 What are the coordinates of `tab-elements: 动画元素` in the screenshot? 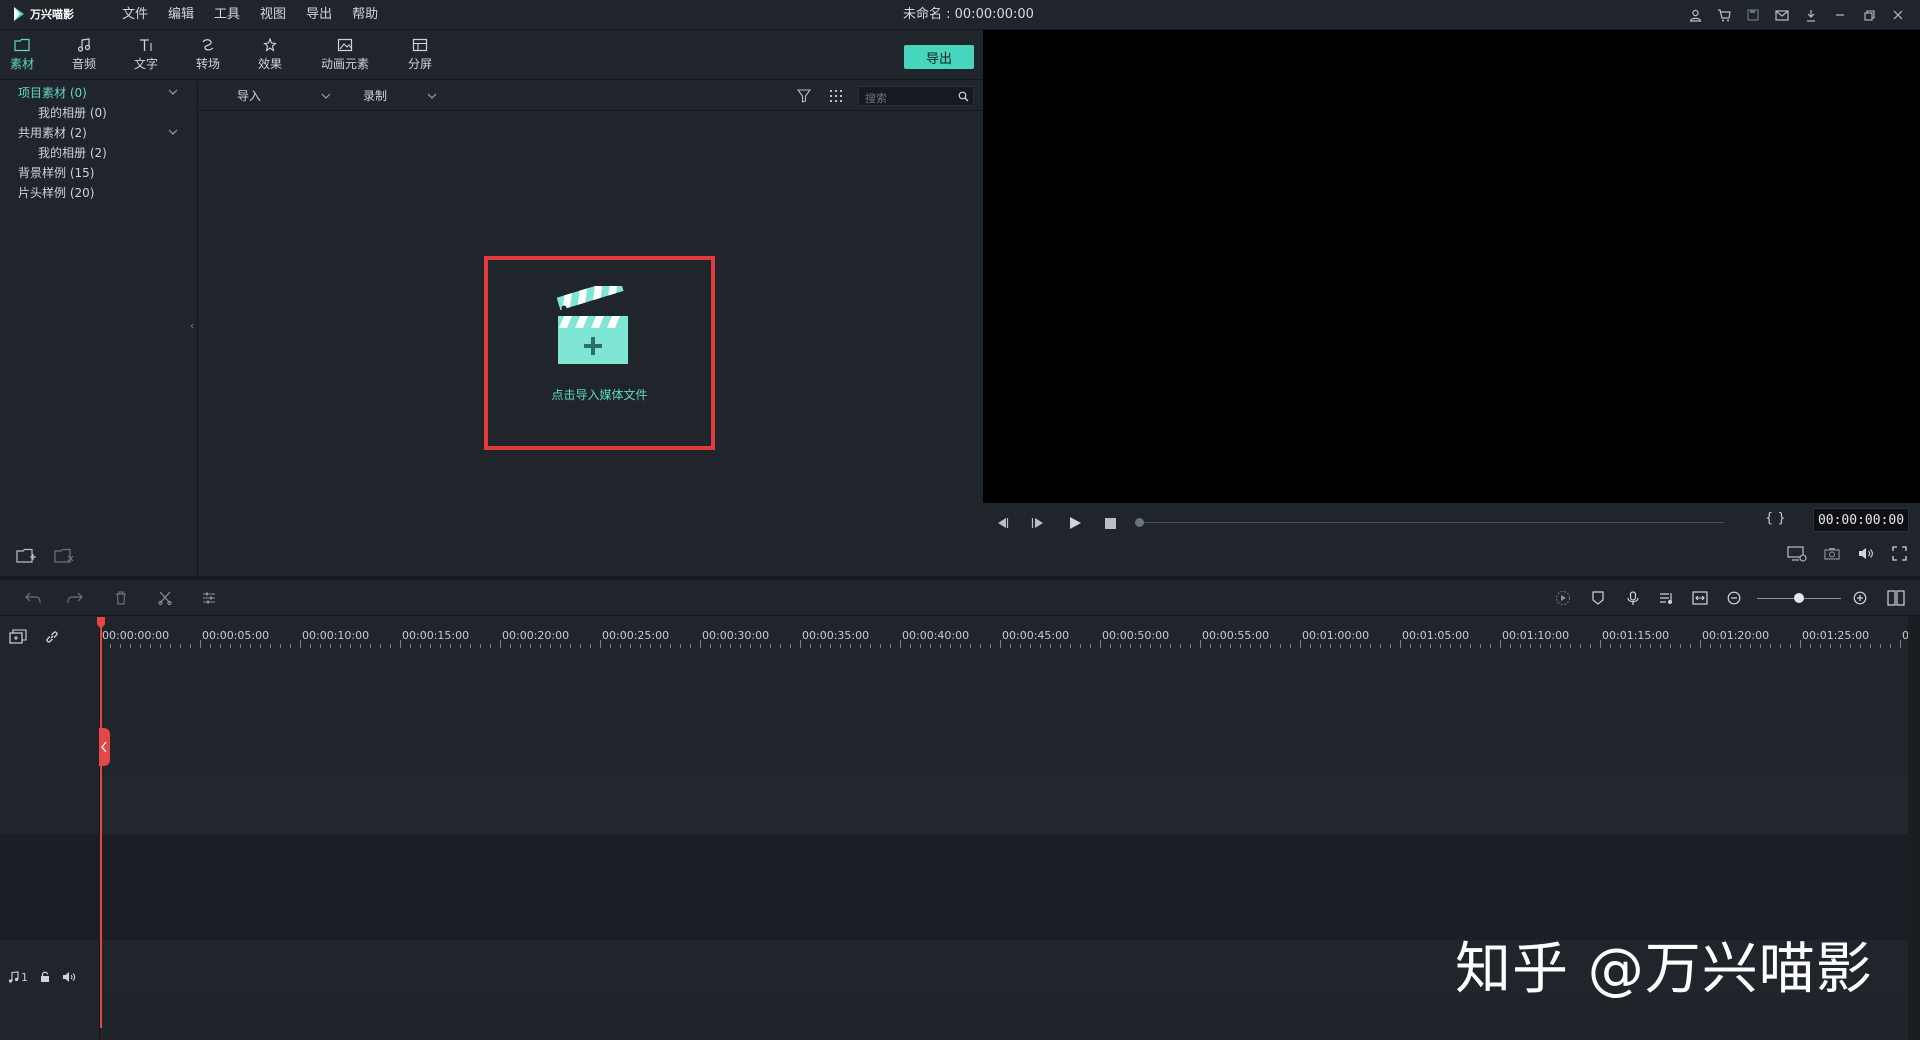 It's located at (345, 57).